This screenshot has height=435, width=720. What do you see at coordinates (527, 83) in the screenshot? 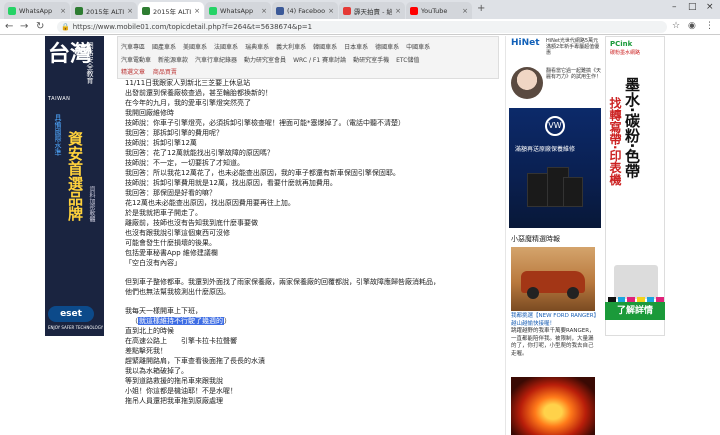
I see `avatar` at bounding box center [527, 83].